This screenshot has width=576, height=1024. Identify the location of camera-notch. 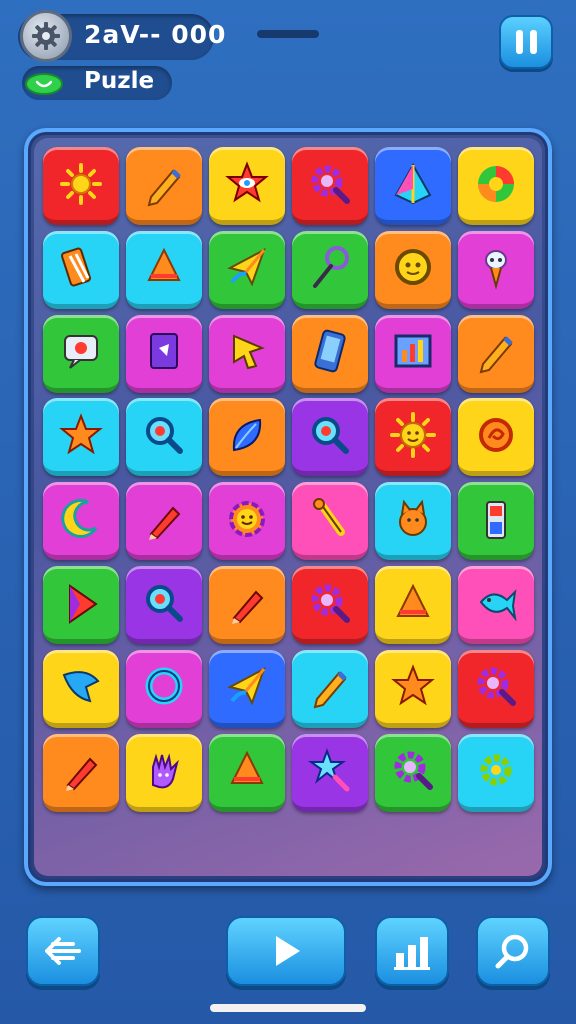
(288, 34).